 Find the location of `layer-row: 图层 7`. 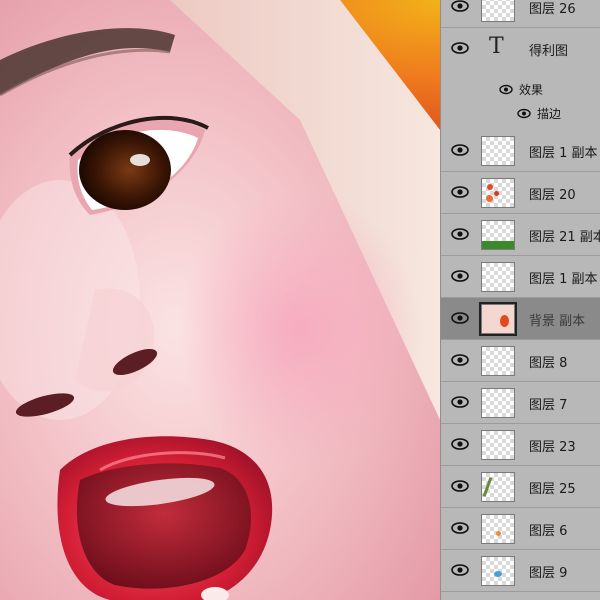

layer-row: 图层 7 is located at coordinates (520, 403).